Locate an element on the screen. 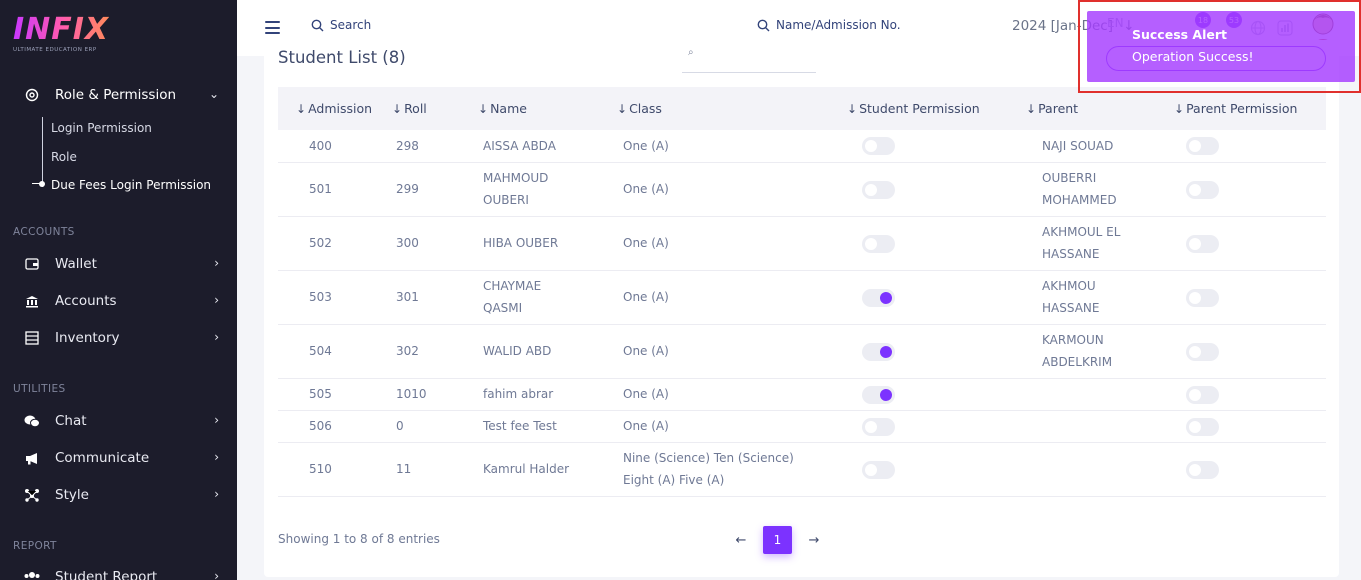 The image size is (1361, 580). sidebar-item-communicate: Communicate › is located at coordinates (118, 458).